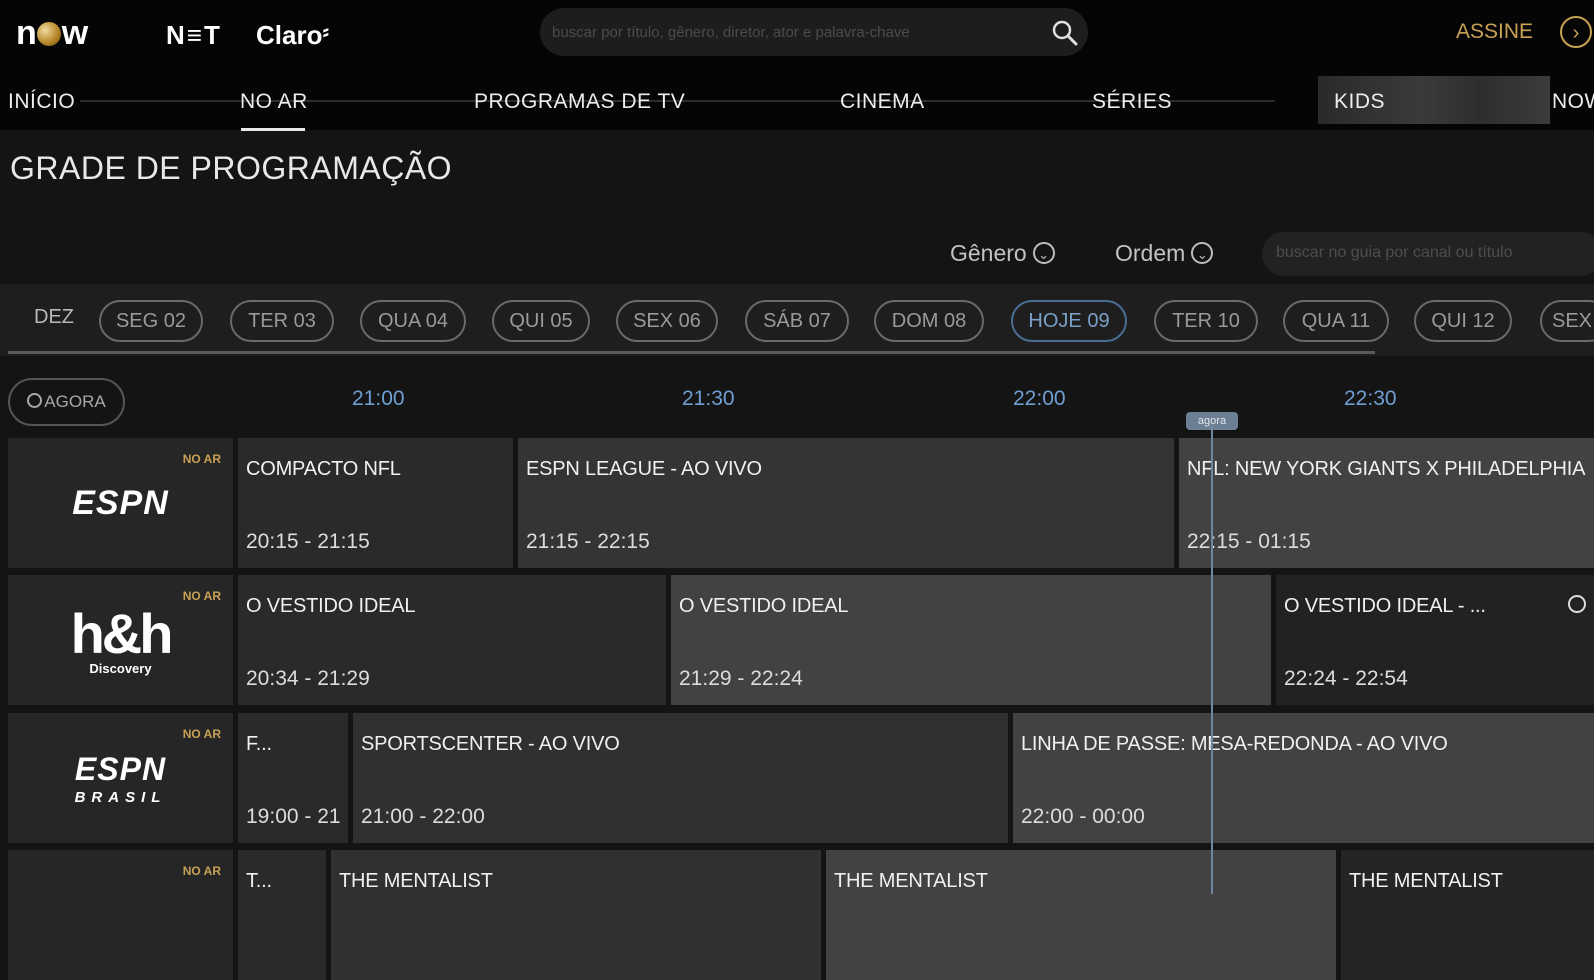 This screenshot has width=1594, height=980. I want to click on agora-button: AGORA, so click(66, 402).